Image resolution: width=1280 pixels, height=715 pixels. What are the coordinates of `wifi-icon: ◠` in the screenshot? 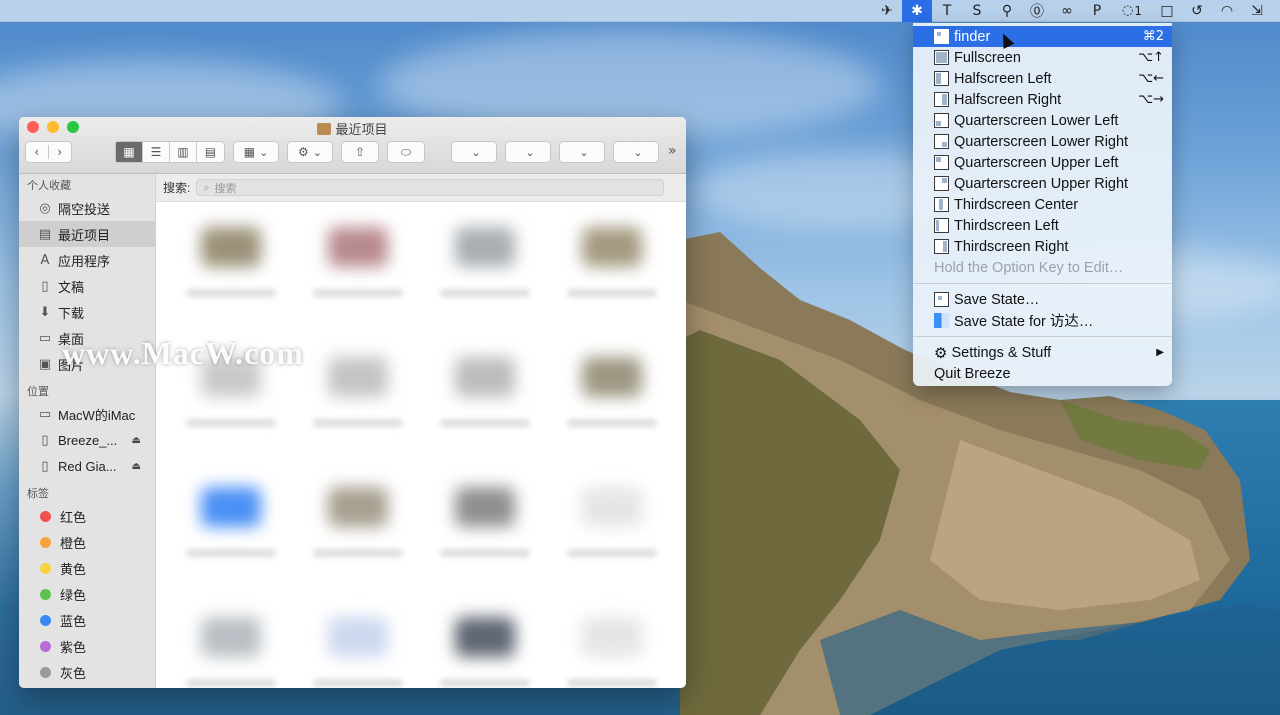 It's located at (1227, 11).